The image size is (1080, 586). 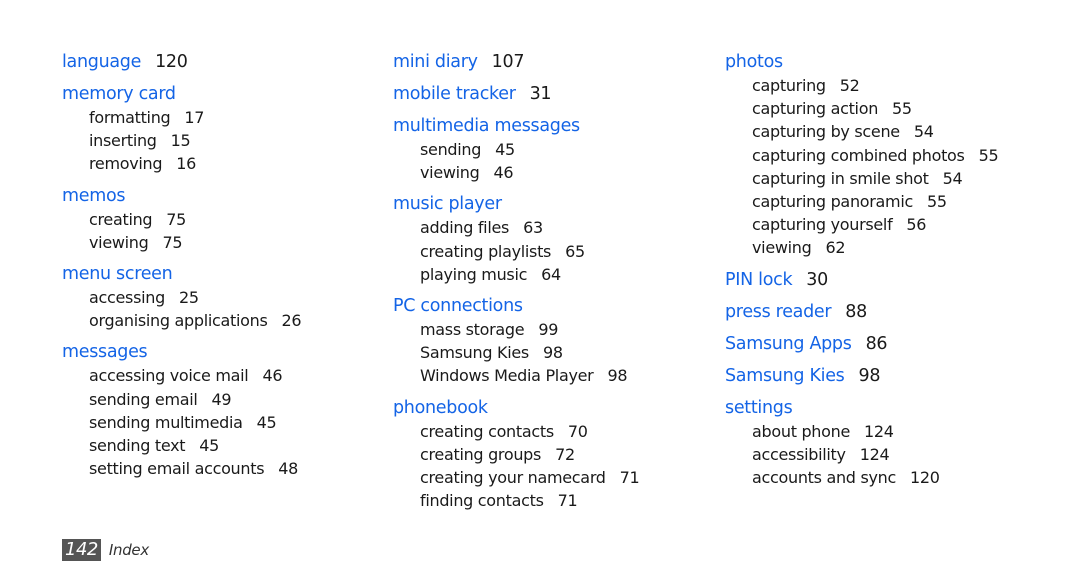 I want to click on index-heading: music player, so click(x=516, y=204).